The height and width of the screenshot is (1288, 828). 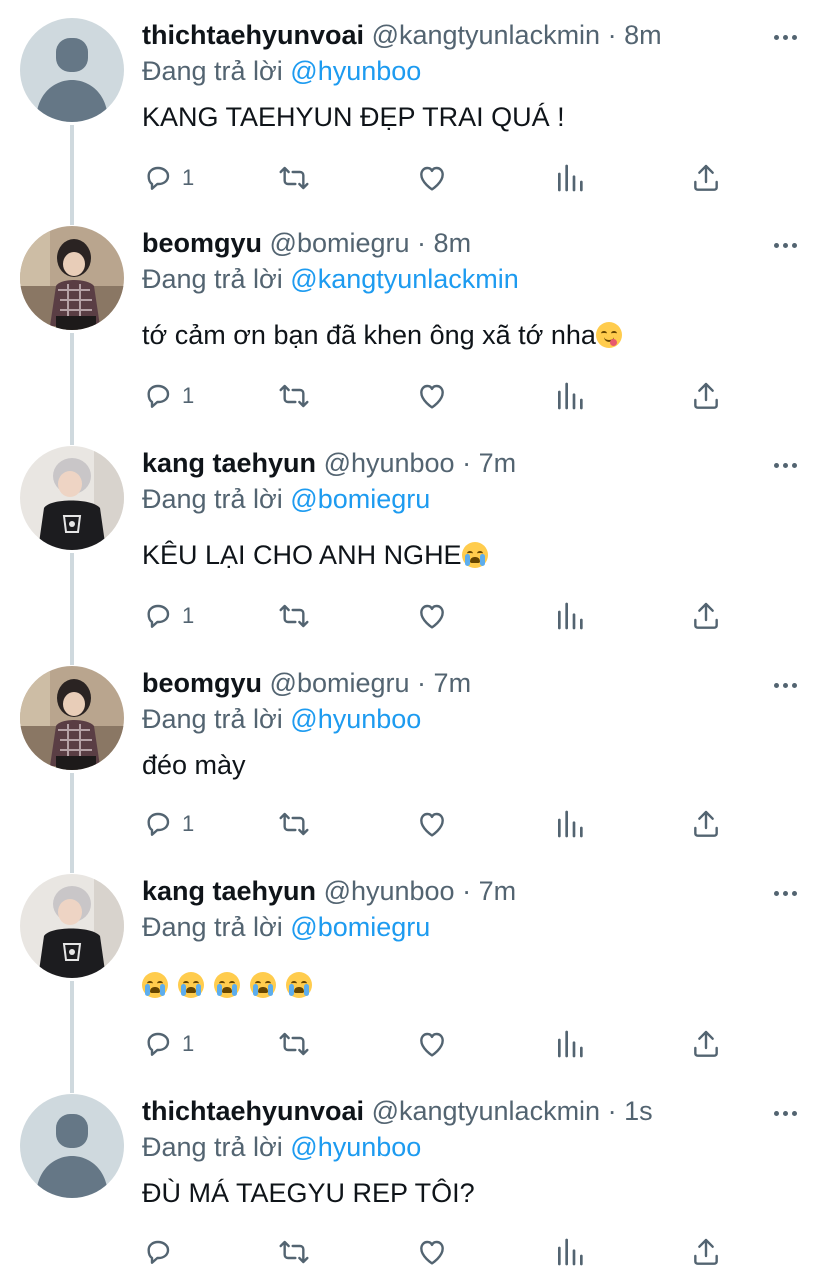 I want to click on mention-link: @kangtyunlackmin, so click(x=404, y=279).